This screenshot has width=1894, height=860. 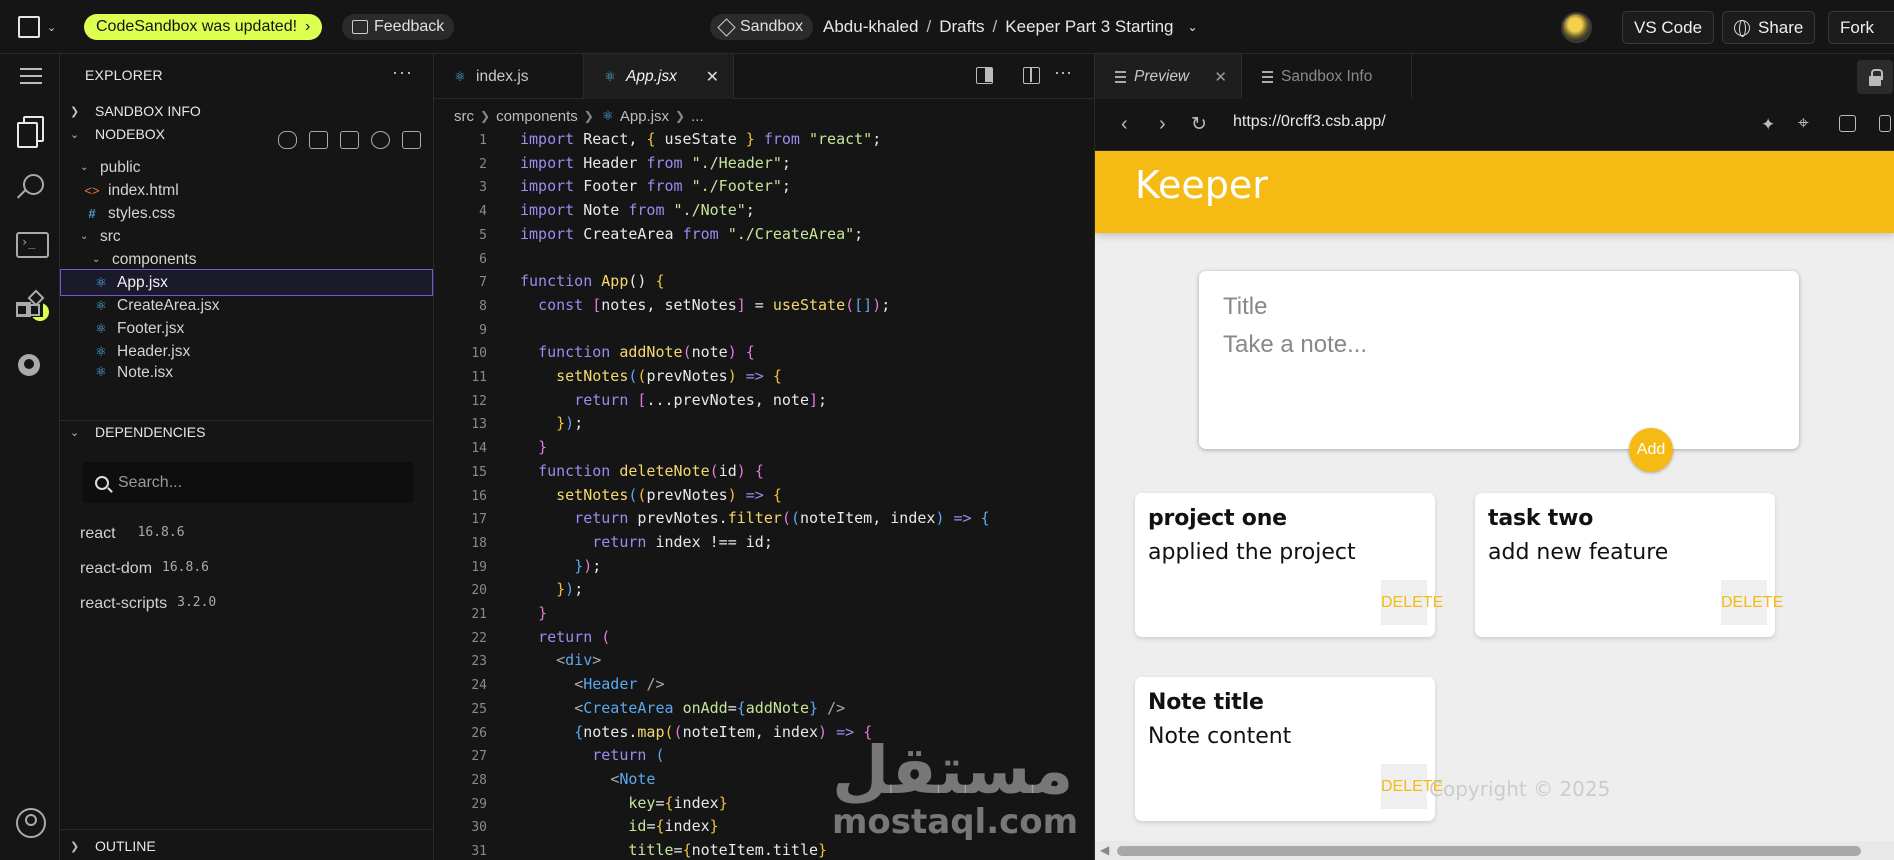 What do you see at coordinates (318, 140) in the screenshot?
I see `new-file-icon` at bounding box center [318, 140].